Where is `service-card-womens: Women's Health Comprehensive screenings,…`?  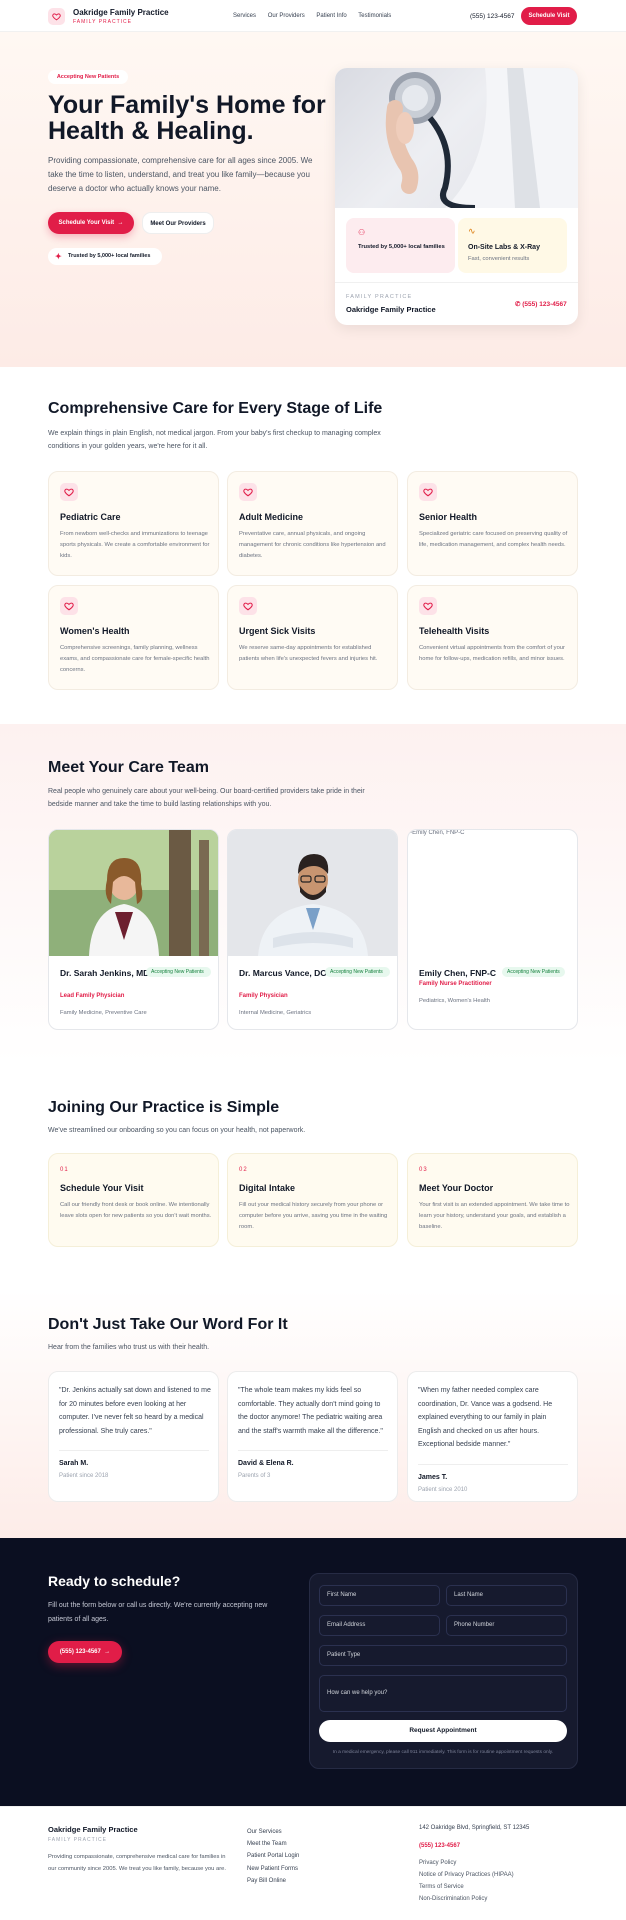
service-card-womens: Women's Health Comprehensive screenings,… is located at coordinates (133, 637).